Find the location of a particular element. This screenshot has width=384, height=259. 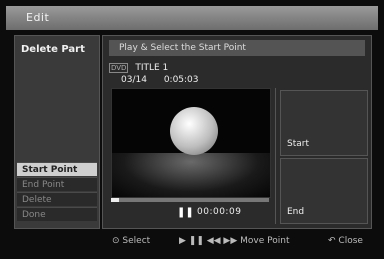

playback-timer: 00:00:09 is located at coordinates (219, 212).